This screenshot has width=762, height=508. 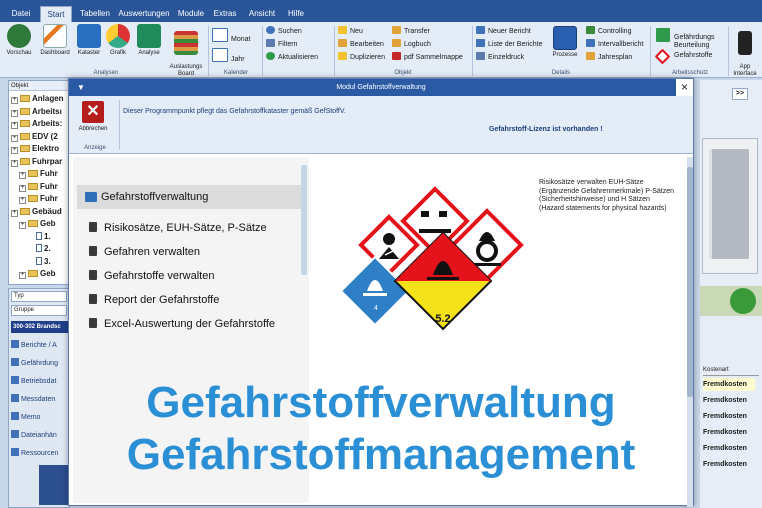 I want to click on nav-item-risikosaetze: Risikosätze, EUH-Sätze, P-Sätze, so click(x=178, y=228).